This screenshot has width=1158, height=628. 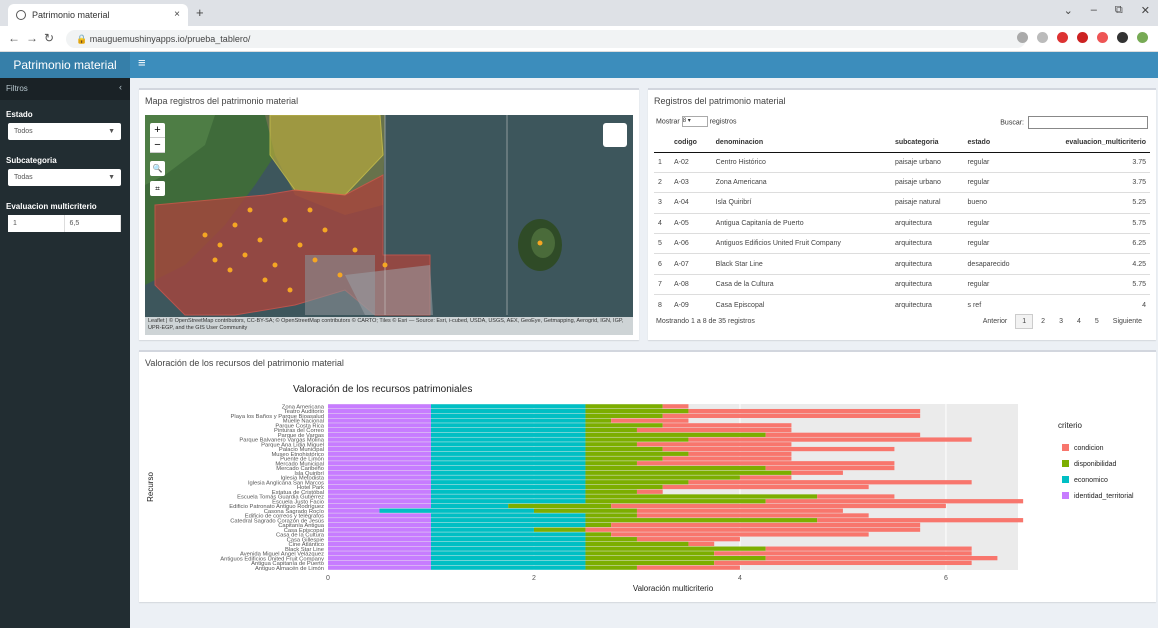 I want to click on legend-label: condicion, so click(x=1089, y=448).